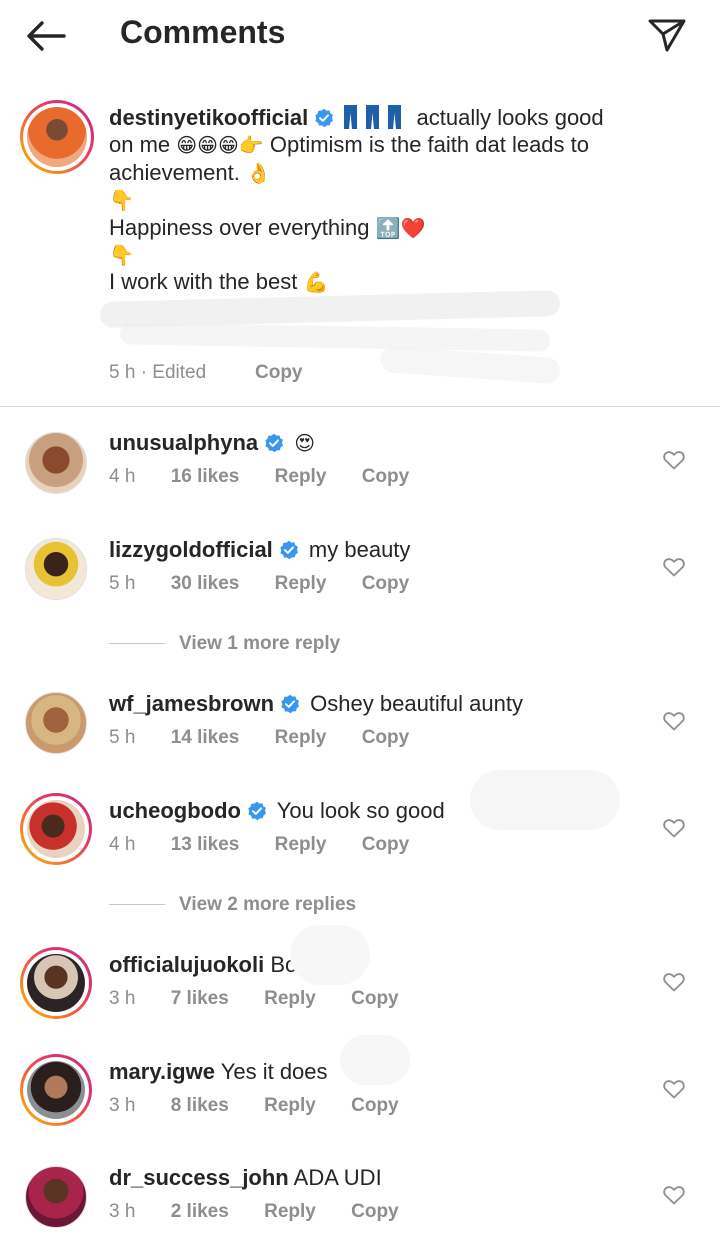  I want to click on like-count: 16 likes, so click(205, 476).